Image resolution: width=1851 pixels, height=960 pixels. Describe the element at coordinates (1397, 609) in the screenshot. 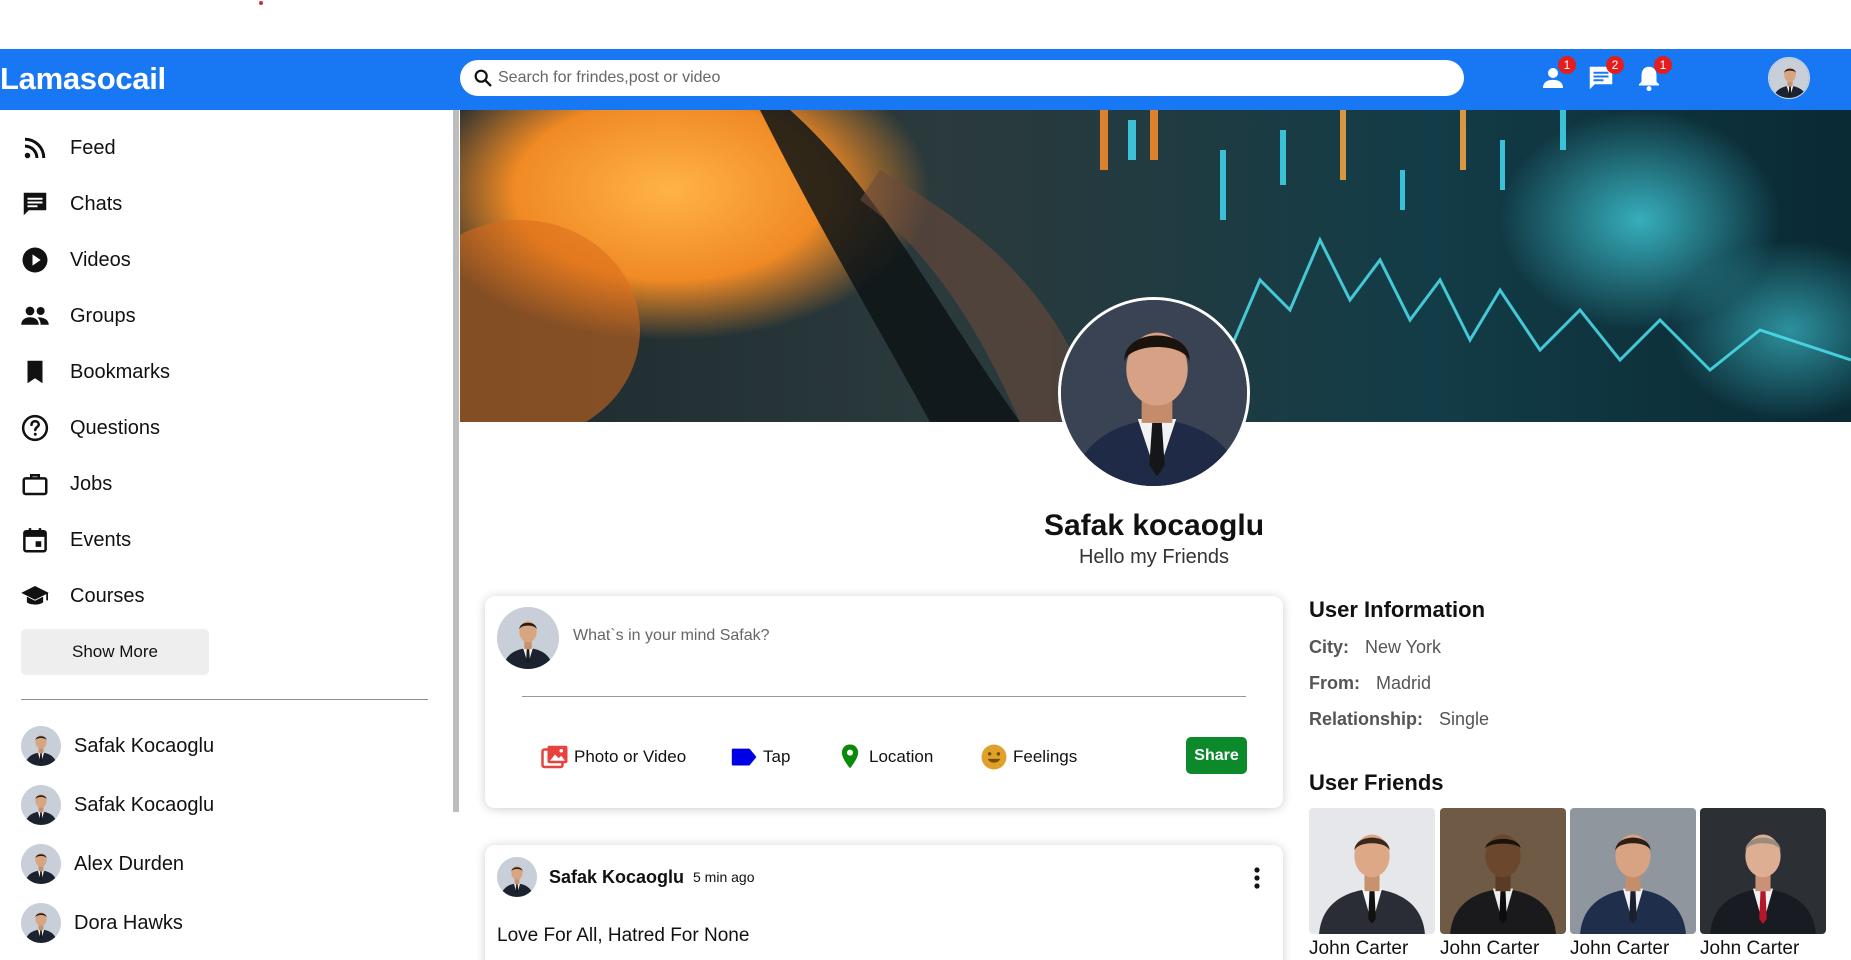

I see `user-info-title: User Information` at that location.